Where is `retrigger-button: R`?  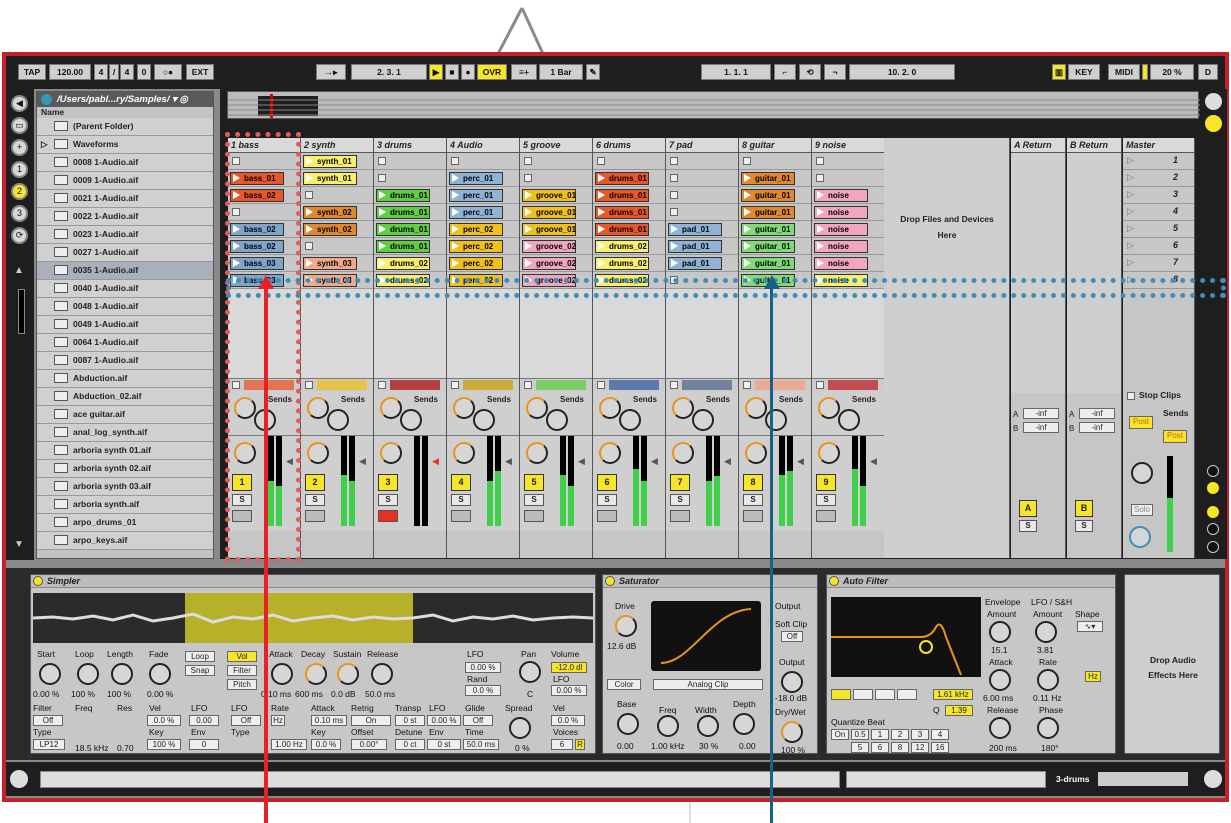
retrigger-button: R is located at coordinates (580, 744).